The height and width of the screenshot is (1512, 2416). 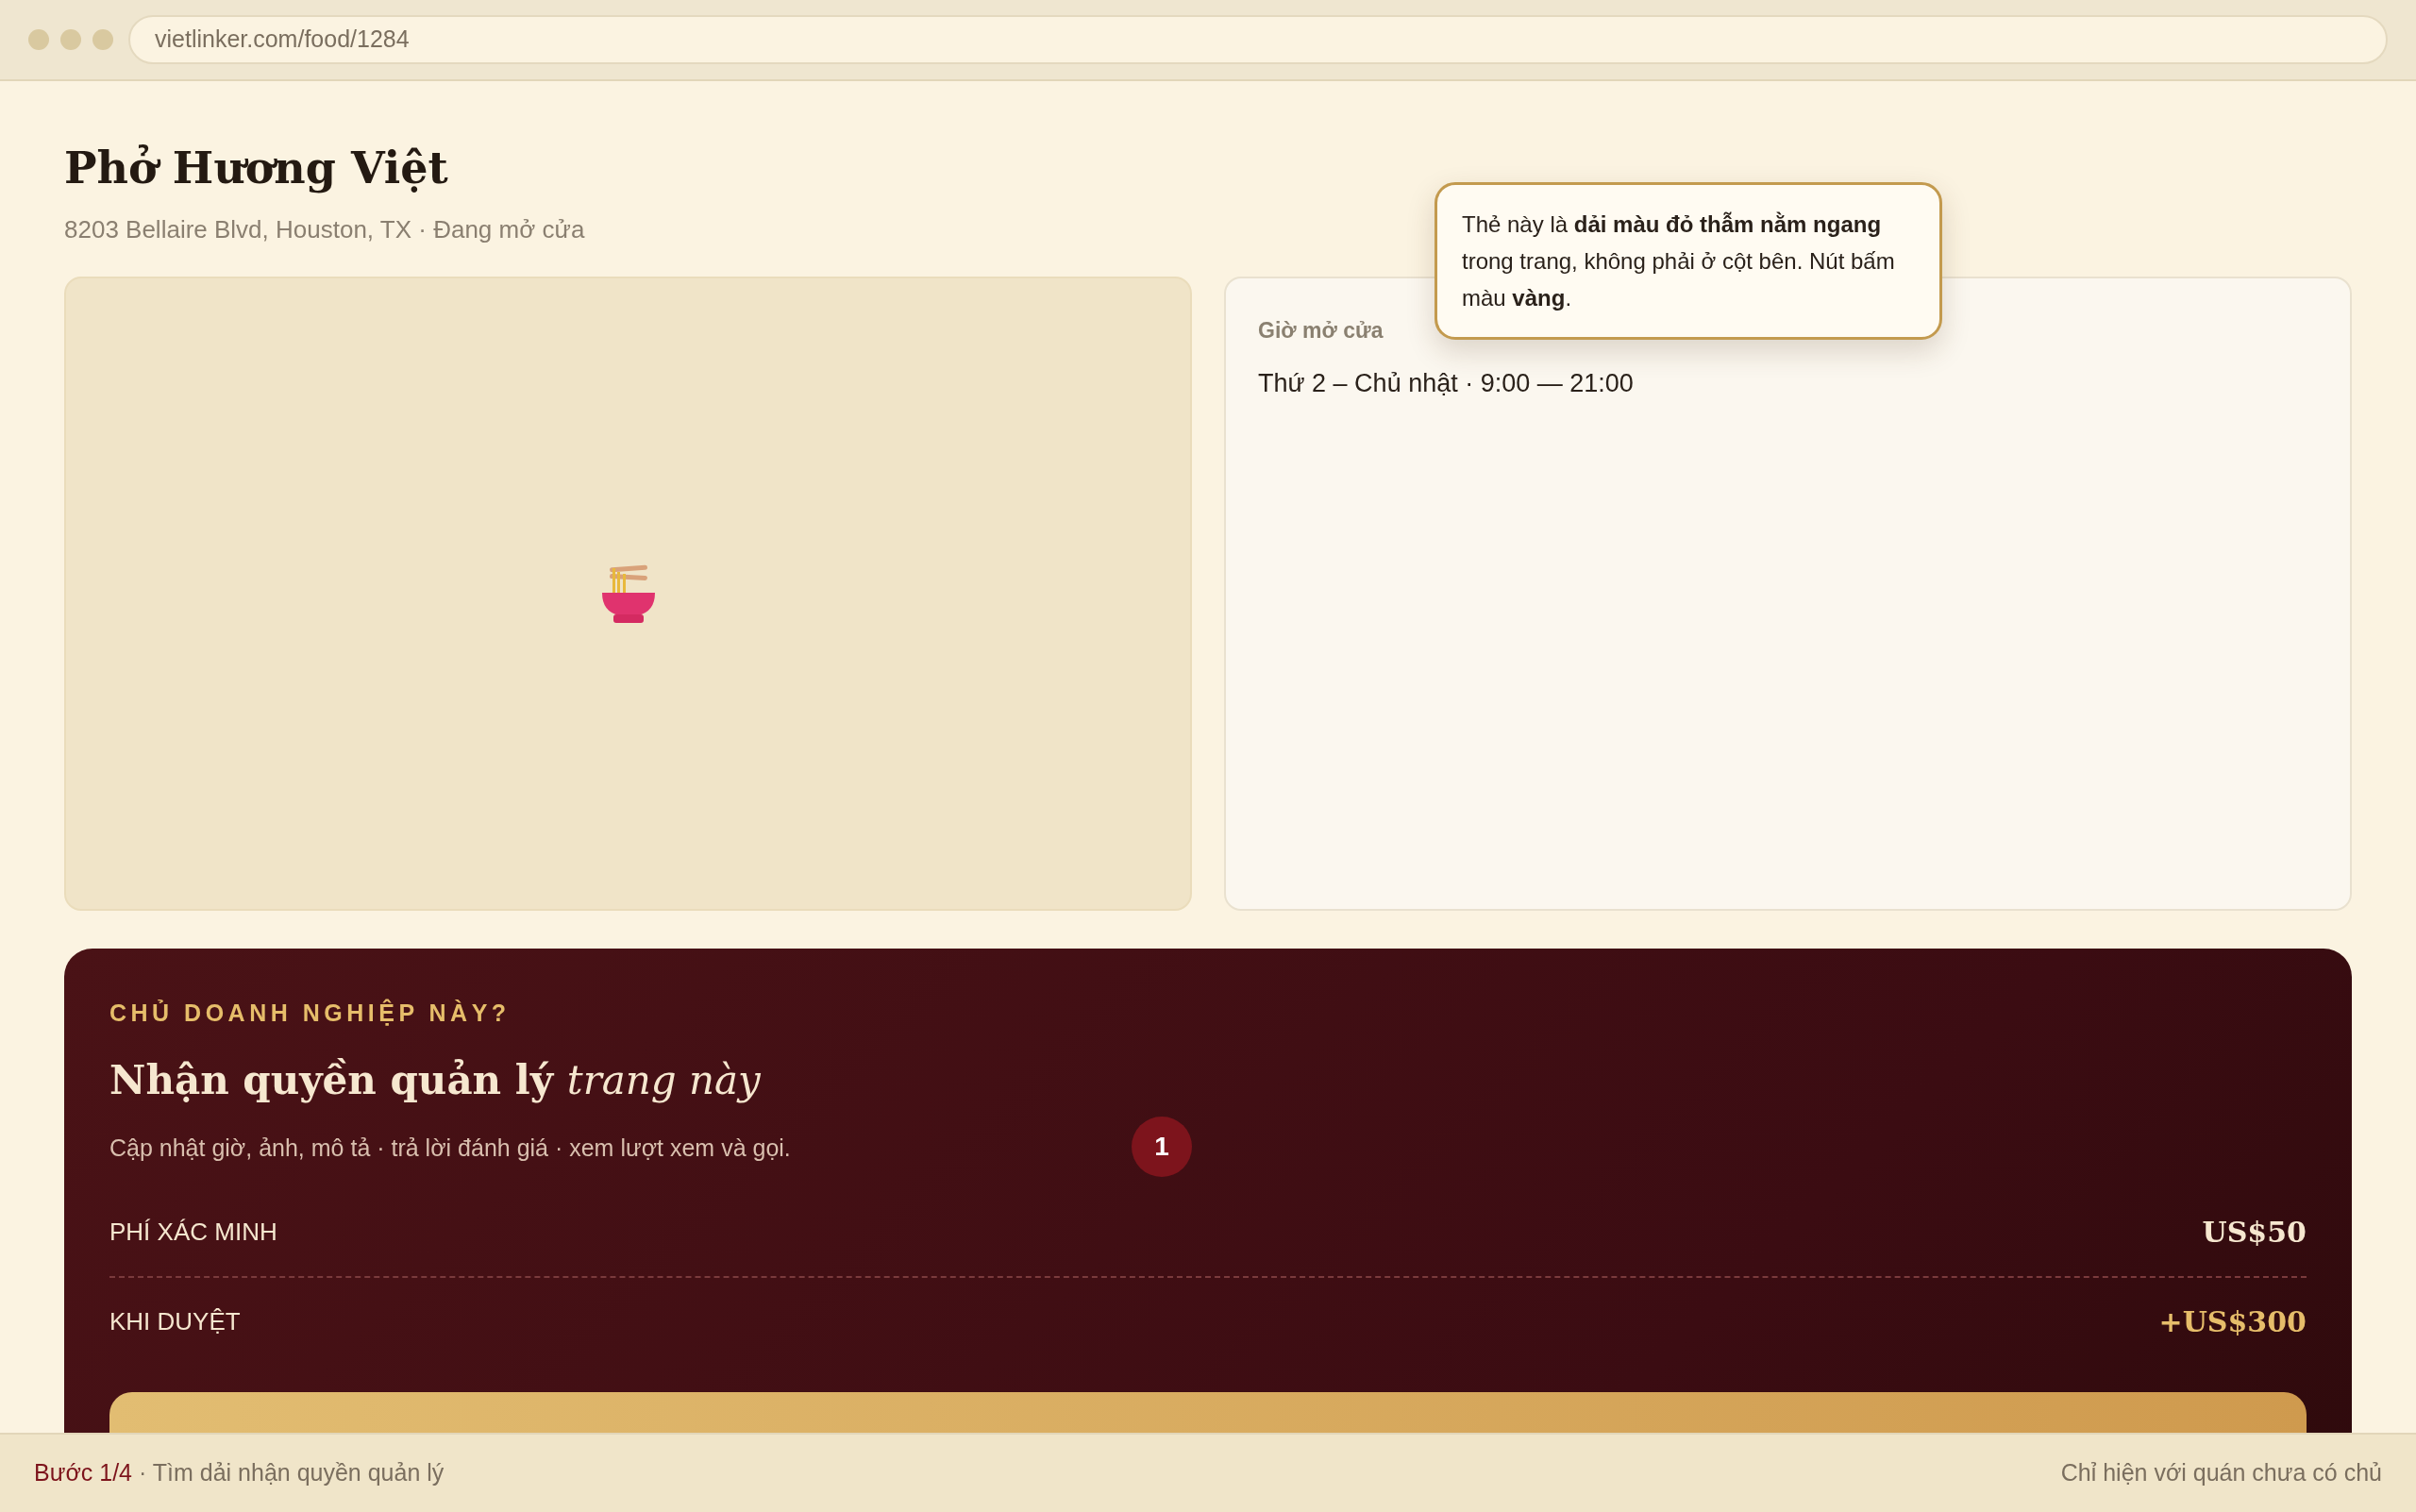 What do you see at coordinates (1162, 1147) in the screenshot?
I see `step-marker: 1` at bounding box center [1162, 1147].